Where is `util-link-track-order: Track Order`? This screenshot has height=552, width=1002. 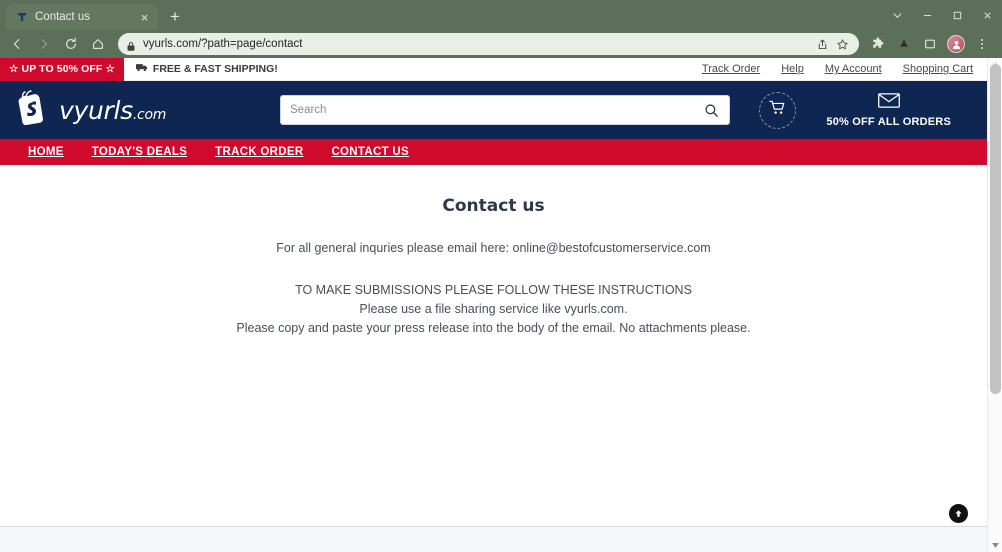
util-link-track-order: Track Order is located at coordinates (731, 69).